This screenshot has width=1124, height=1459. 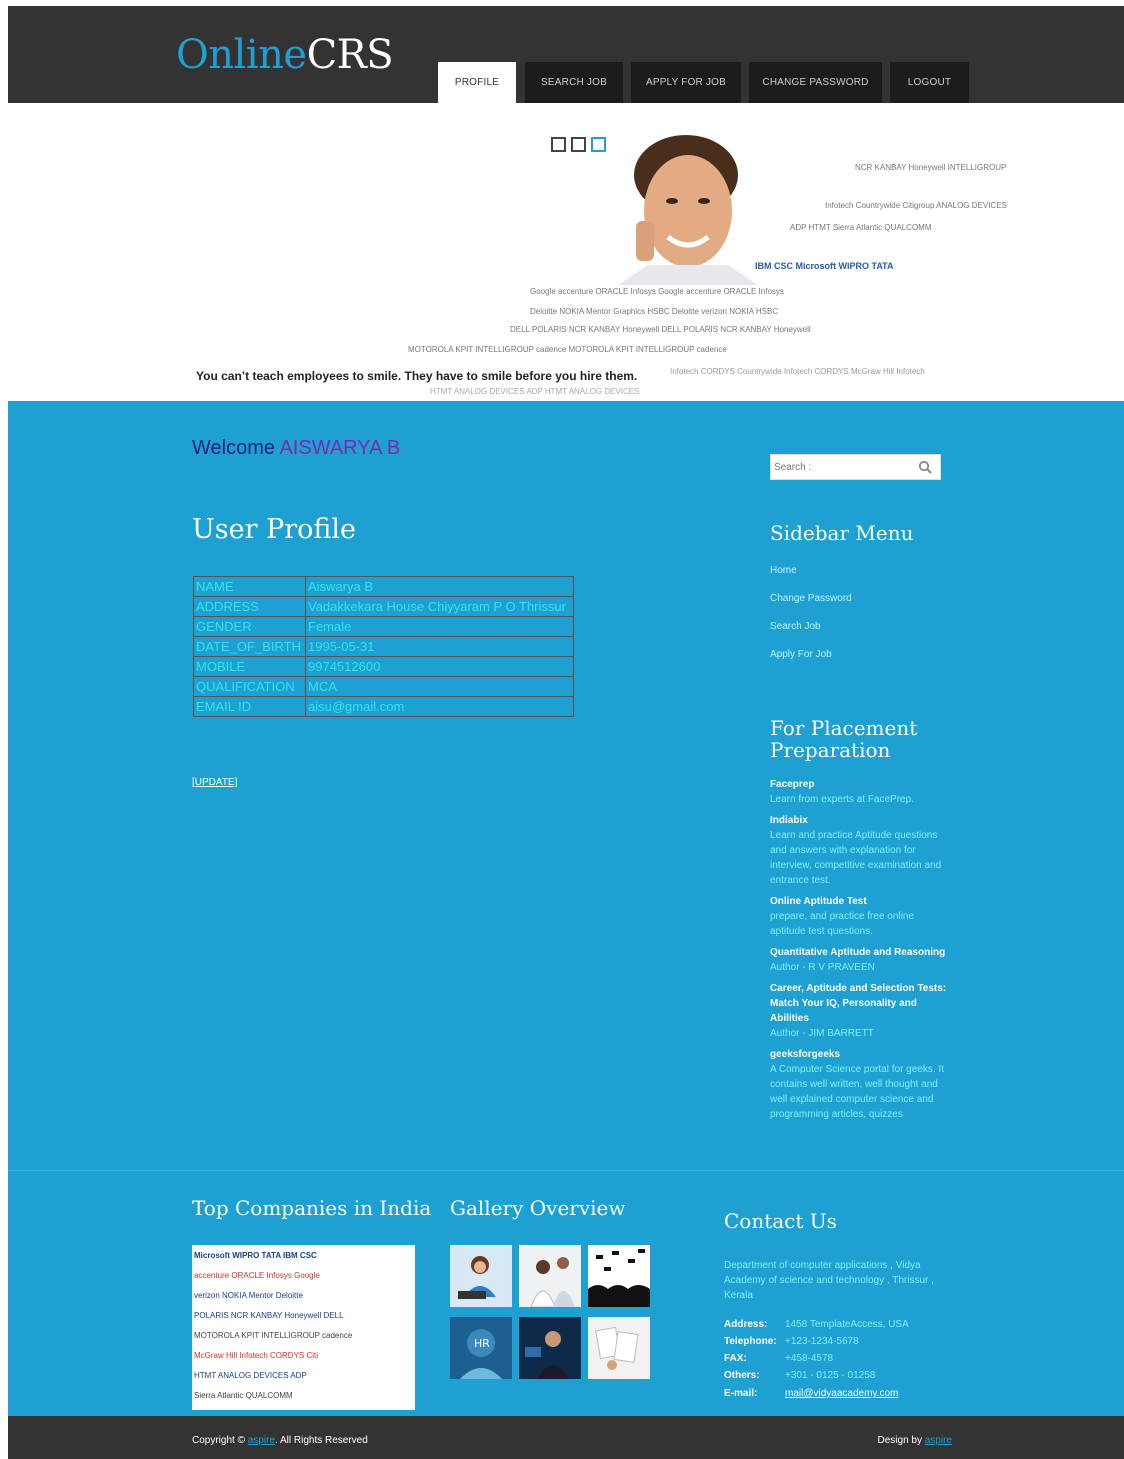 I want to click on resource-title: Indiabix, so click(x=860, y=820).